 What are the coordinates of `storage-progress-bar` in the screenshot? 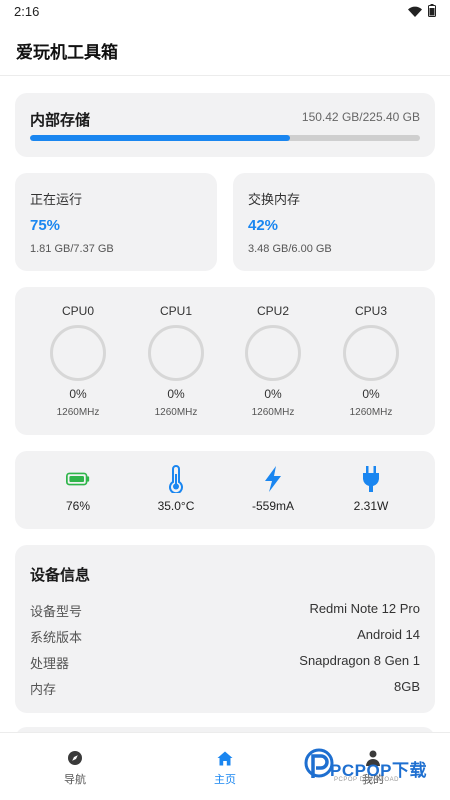 It's located at (225, 138).